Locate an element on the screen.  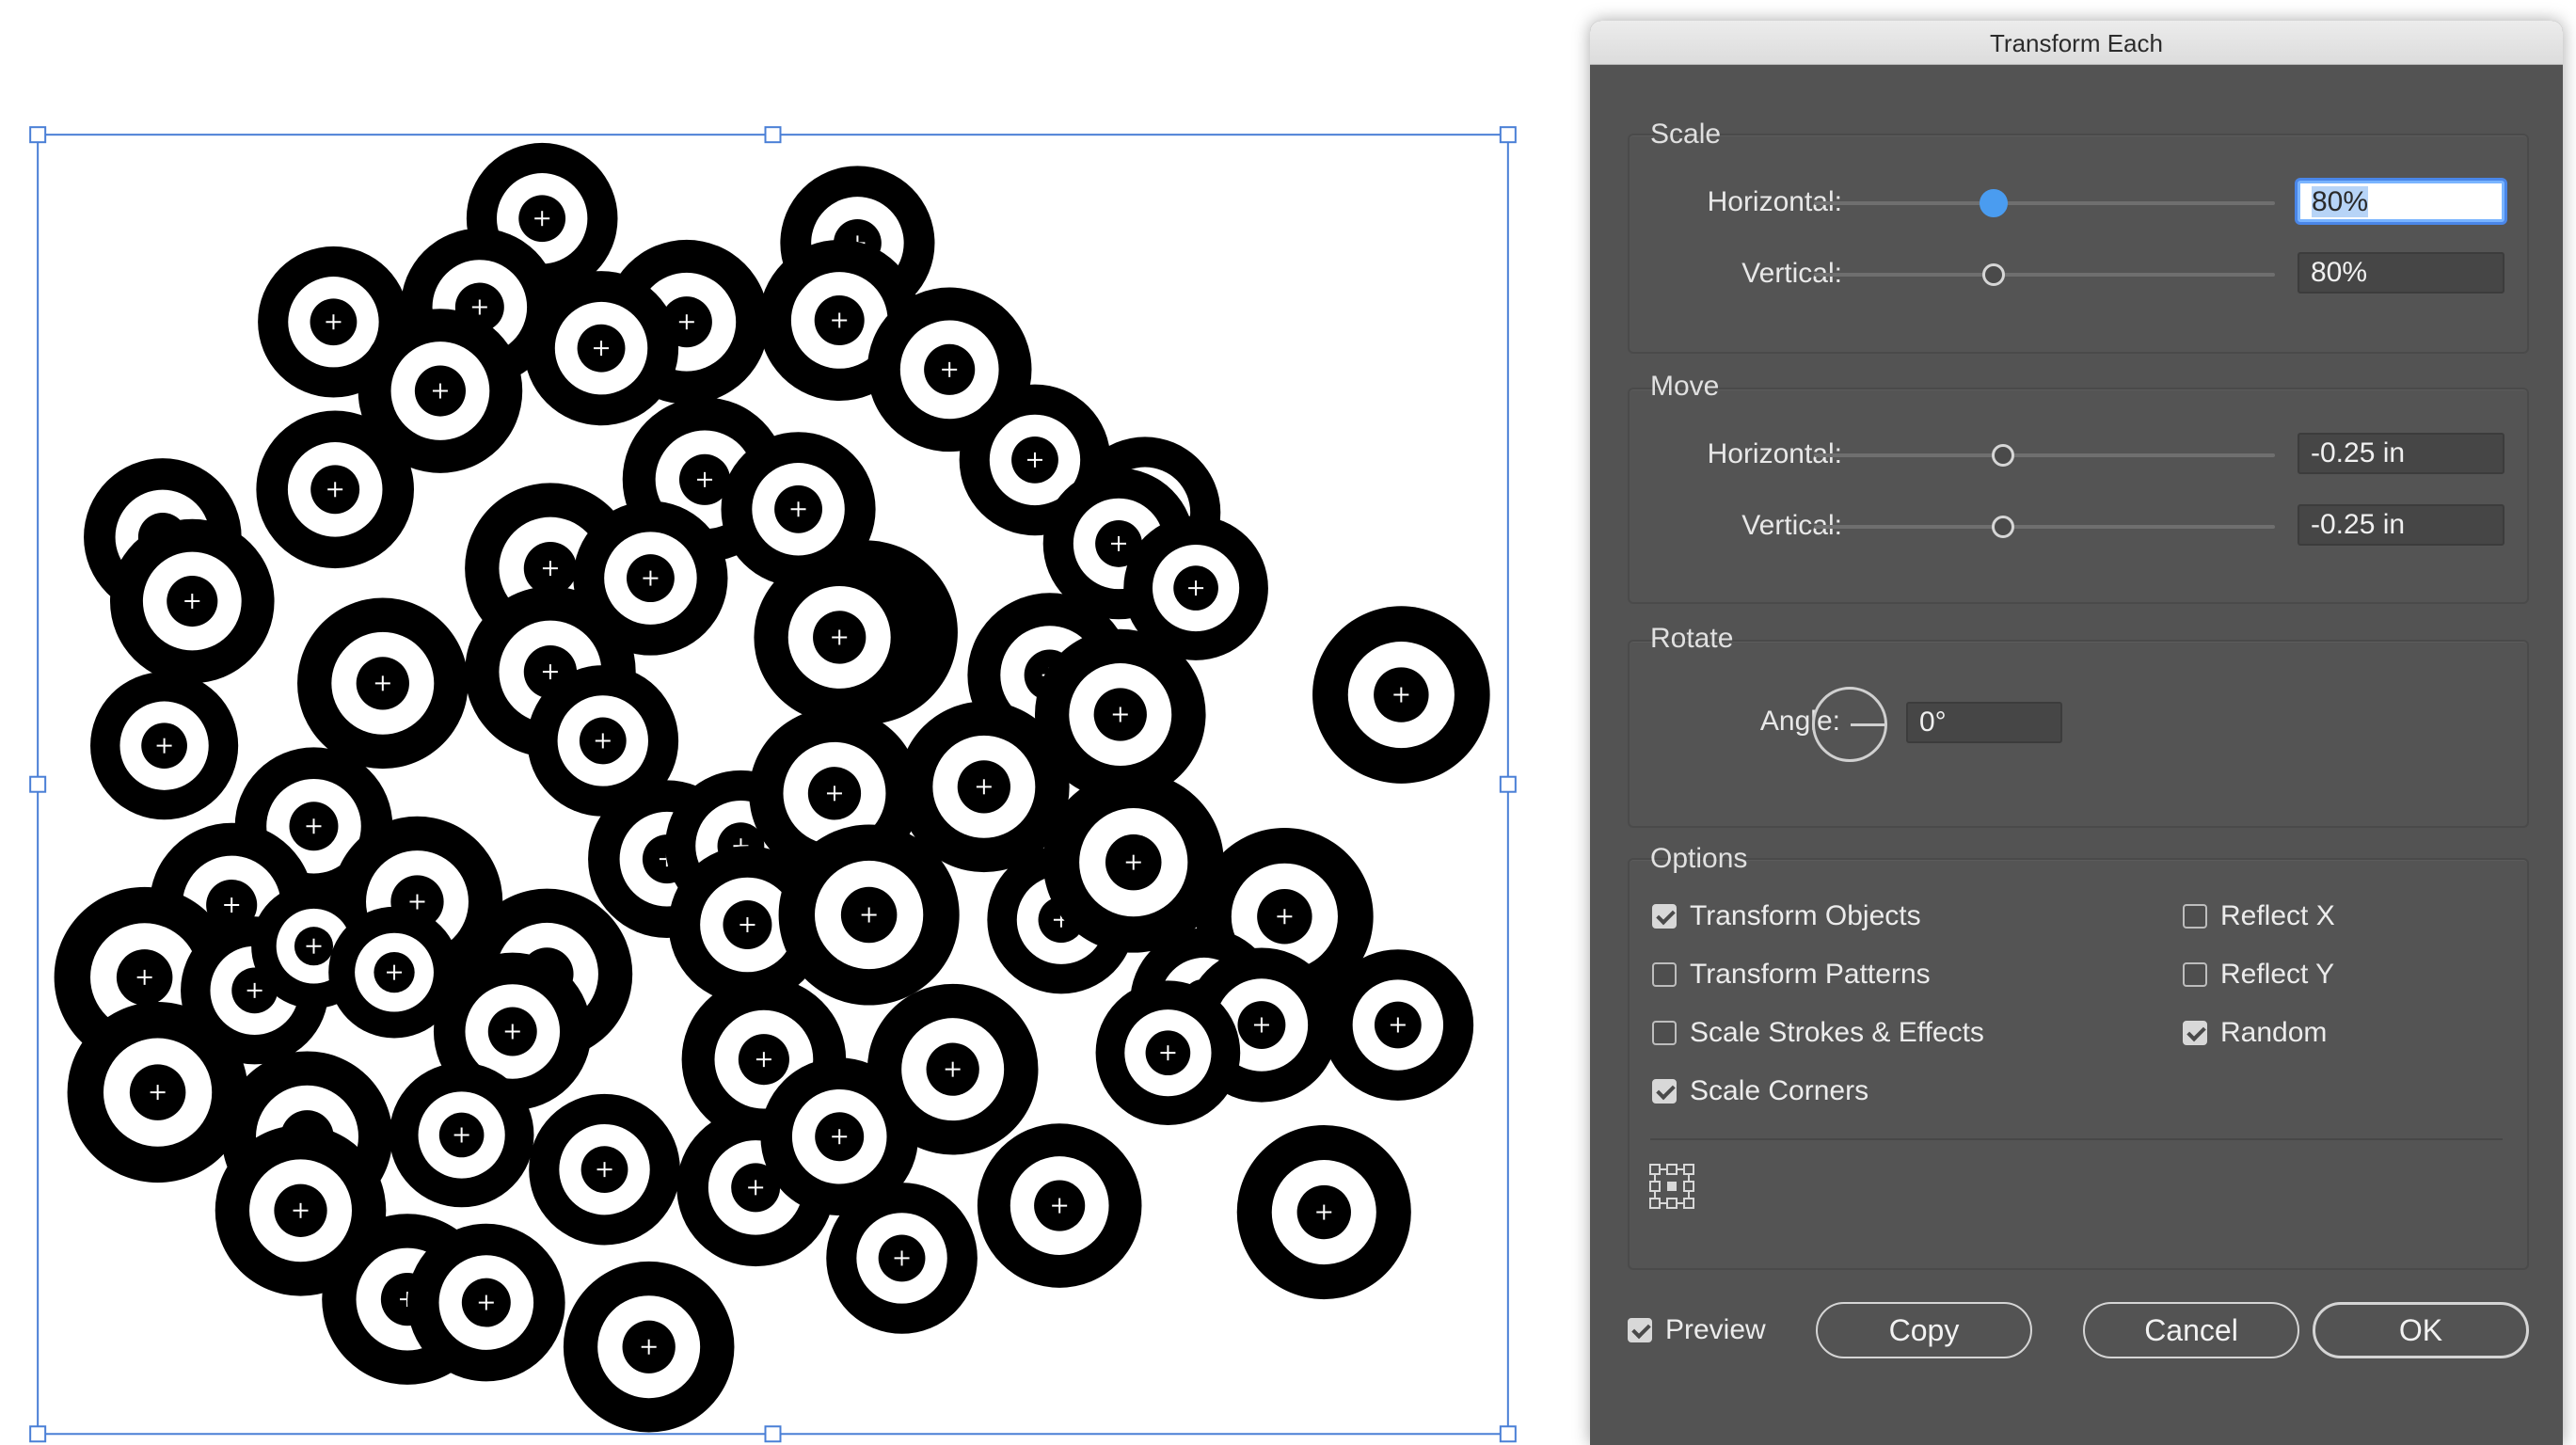
reference-point-grid-icon is located at coordinates (1671, 1186).